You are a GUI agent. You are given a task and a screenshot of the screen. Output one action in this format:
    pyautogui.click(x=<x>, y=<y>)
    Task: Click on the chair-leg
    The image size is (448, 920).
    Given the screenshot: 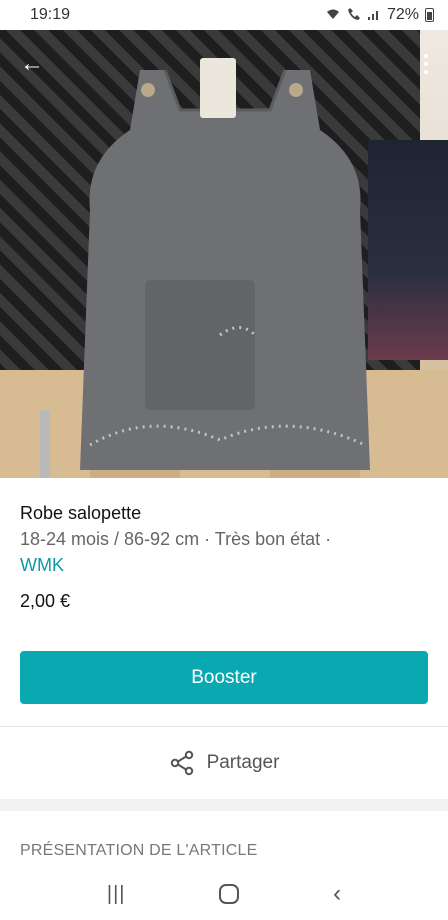 What is the action you would take?
    pyautogui.click(x=45, y=444)
    